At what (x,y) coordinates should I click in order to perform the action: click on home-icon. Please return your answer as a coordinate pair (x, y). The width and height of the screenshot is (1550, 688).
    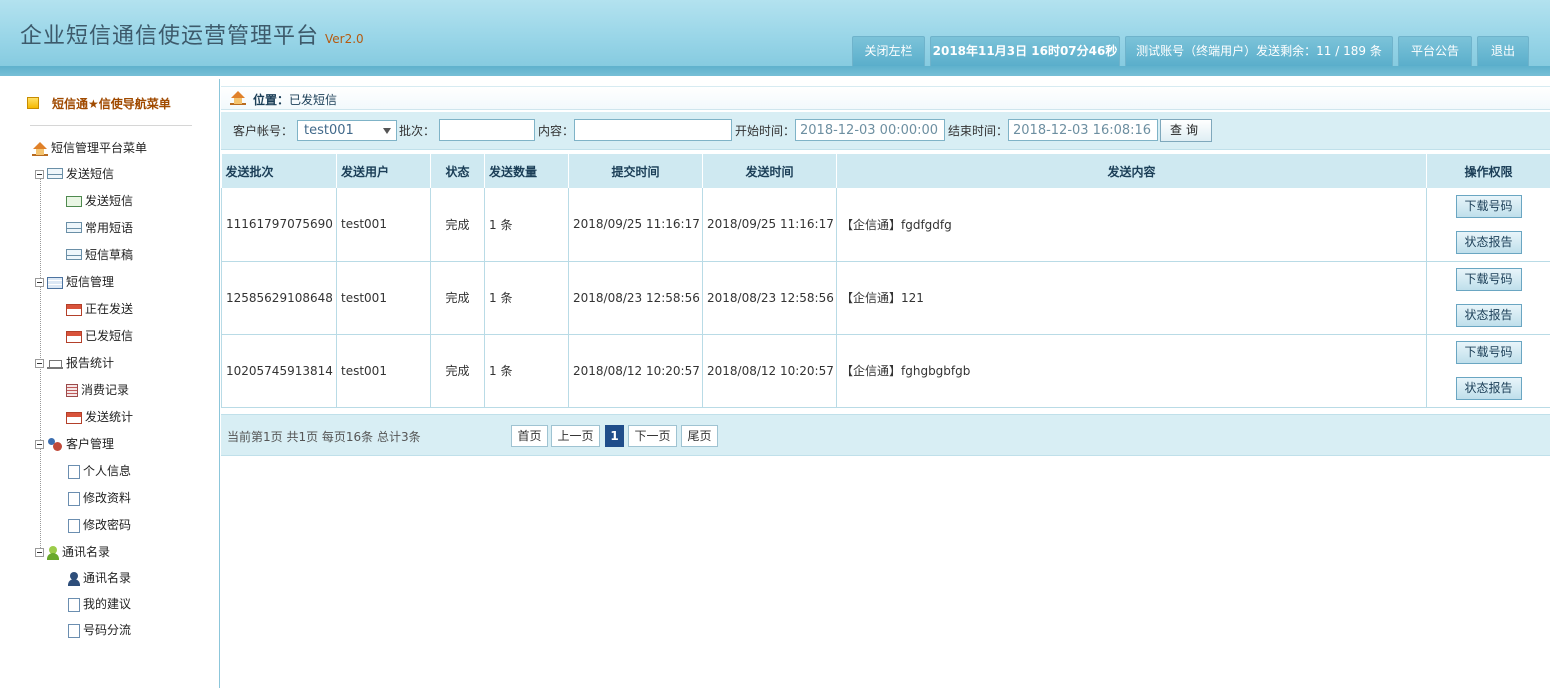
    Looking at the image, I should click on (40, 148).